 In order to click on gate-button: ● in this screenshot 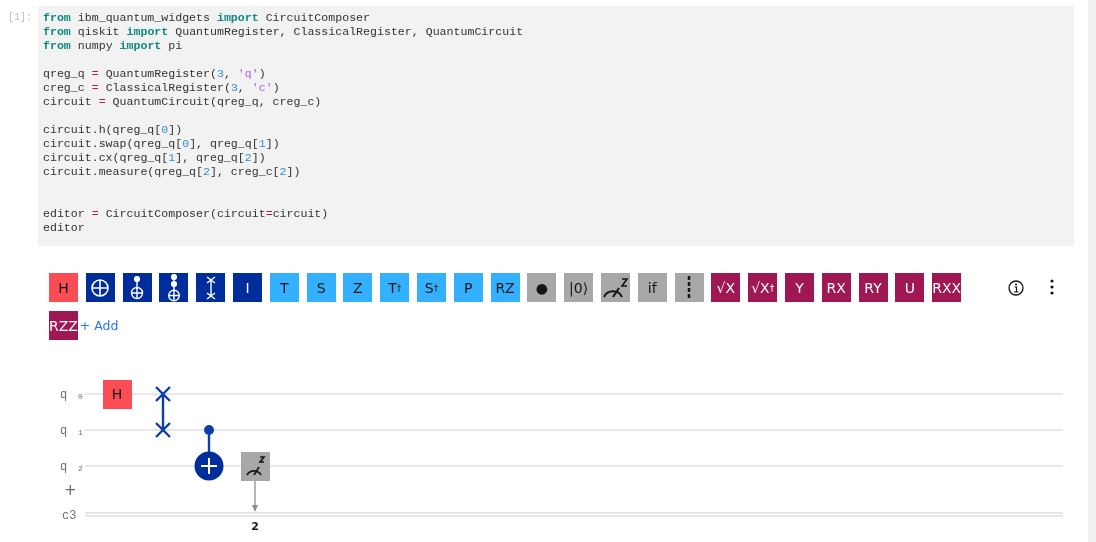, I will do `click(542, 287)`.